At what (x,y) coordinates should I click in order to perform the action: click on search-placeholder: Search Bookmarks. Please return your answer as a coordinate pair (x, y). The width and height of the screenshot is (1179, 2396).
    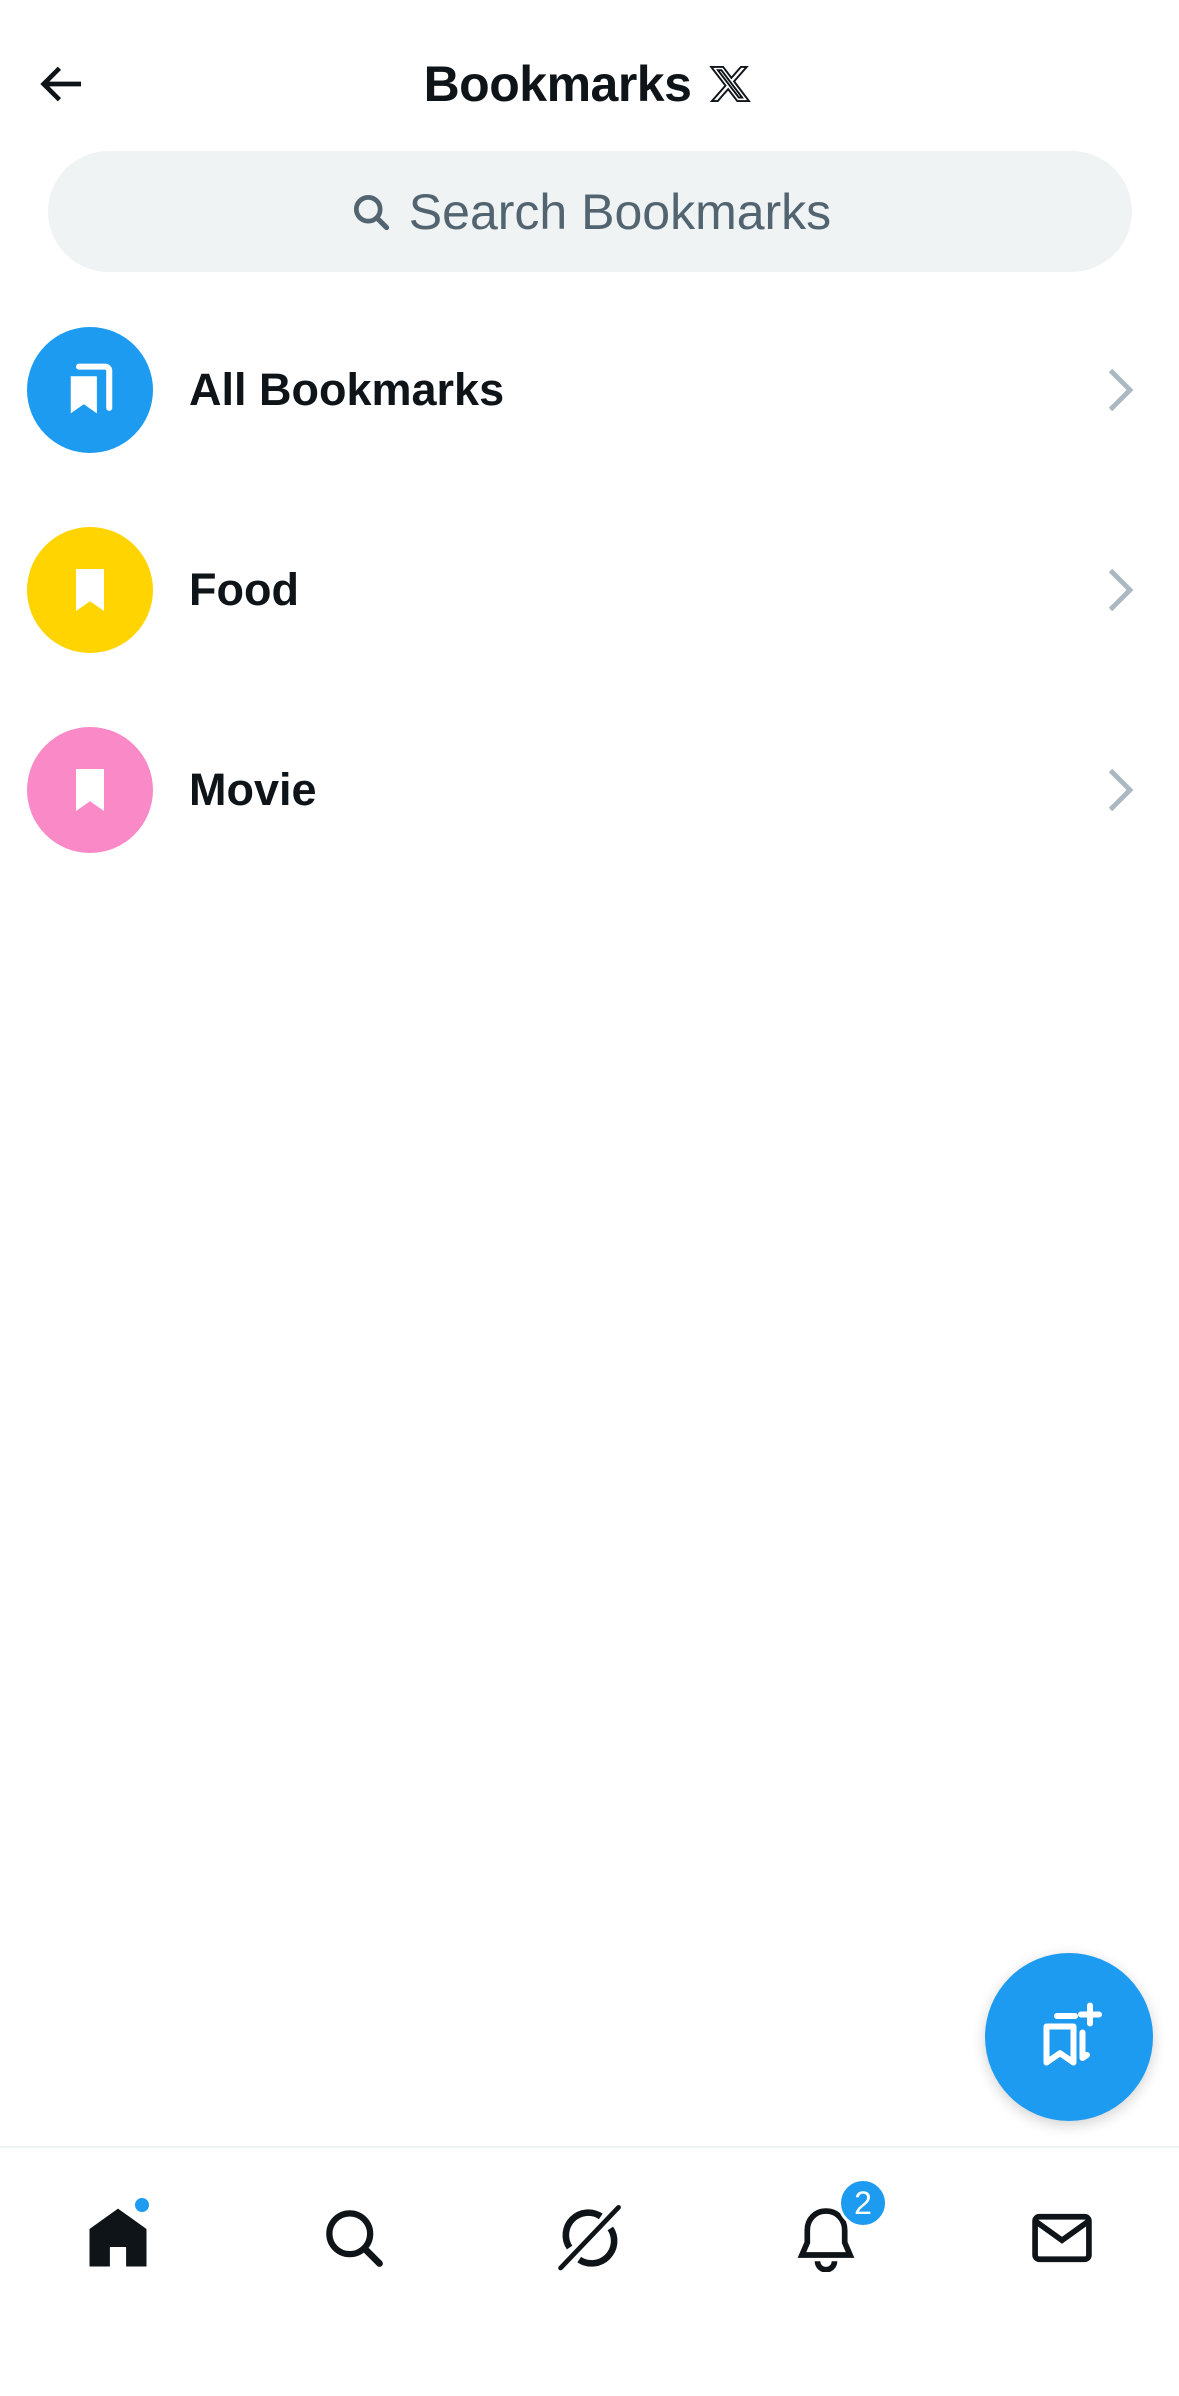
    Looking at the image, I should click on (620, 211).